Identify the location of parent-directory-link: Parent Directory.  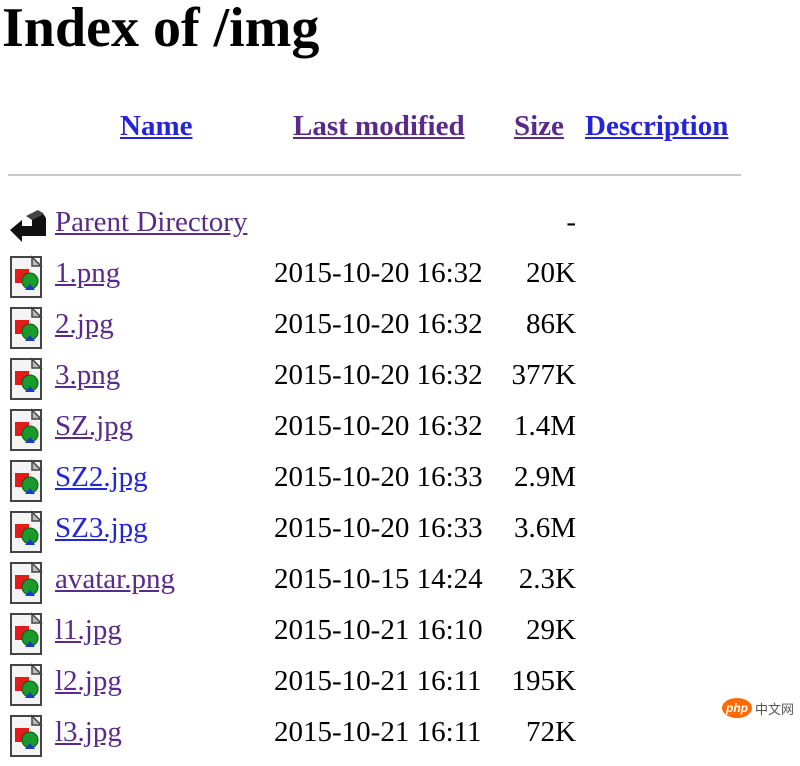
(151, 222).